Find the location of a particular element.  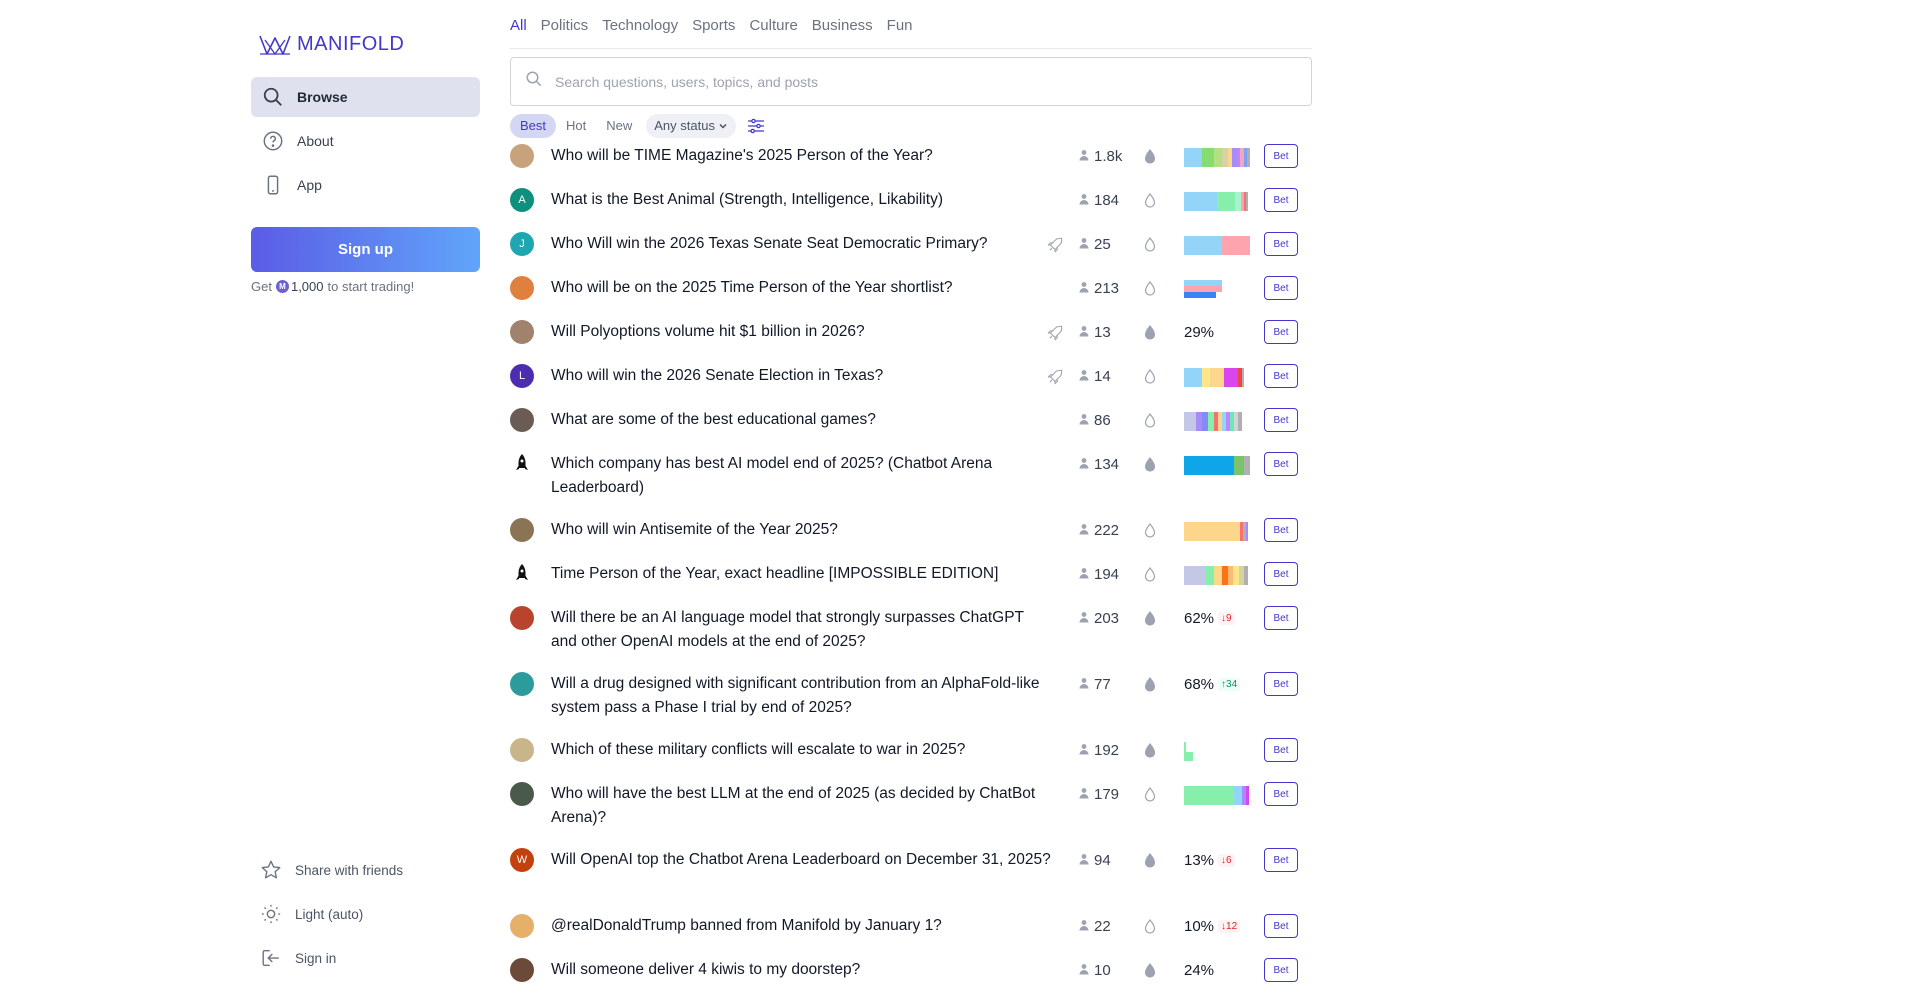

avatar: L is located at coordinates (522, 376).